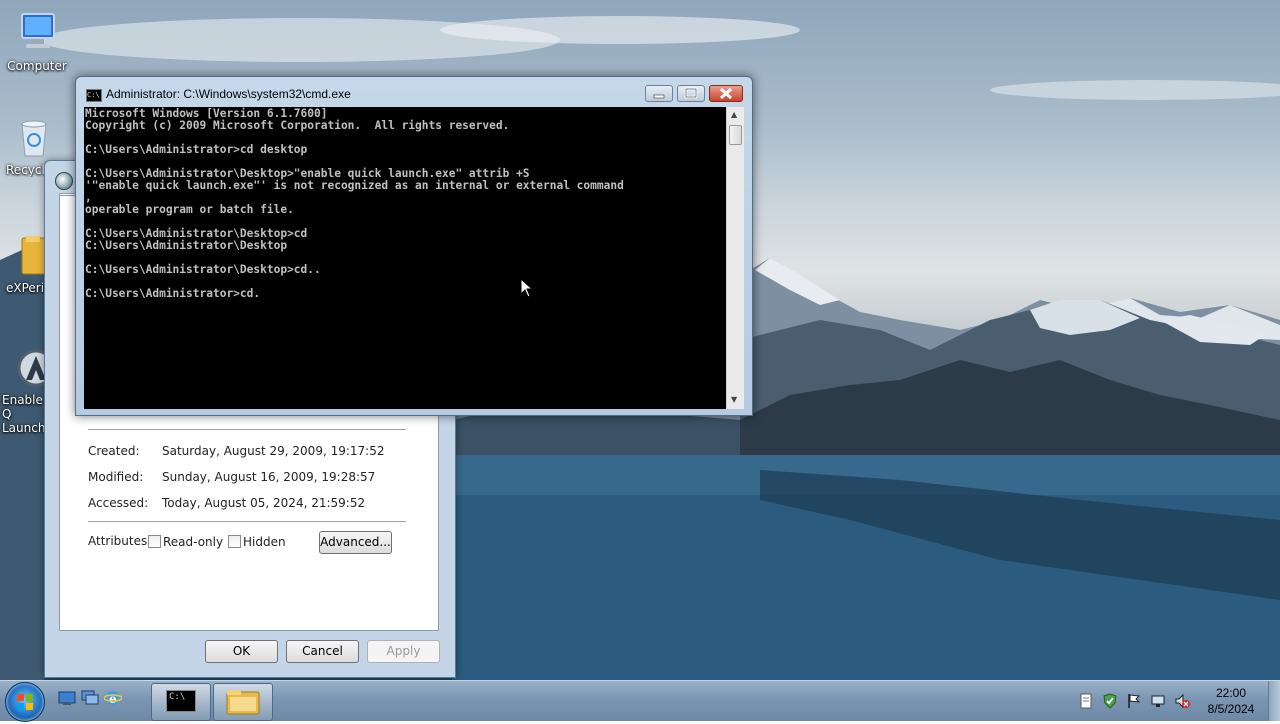 The width and height of the screenshot is (1280, 724). I want to click on readonly-label: Read-only, so click(193, 542).